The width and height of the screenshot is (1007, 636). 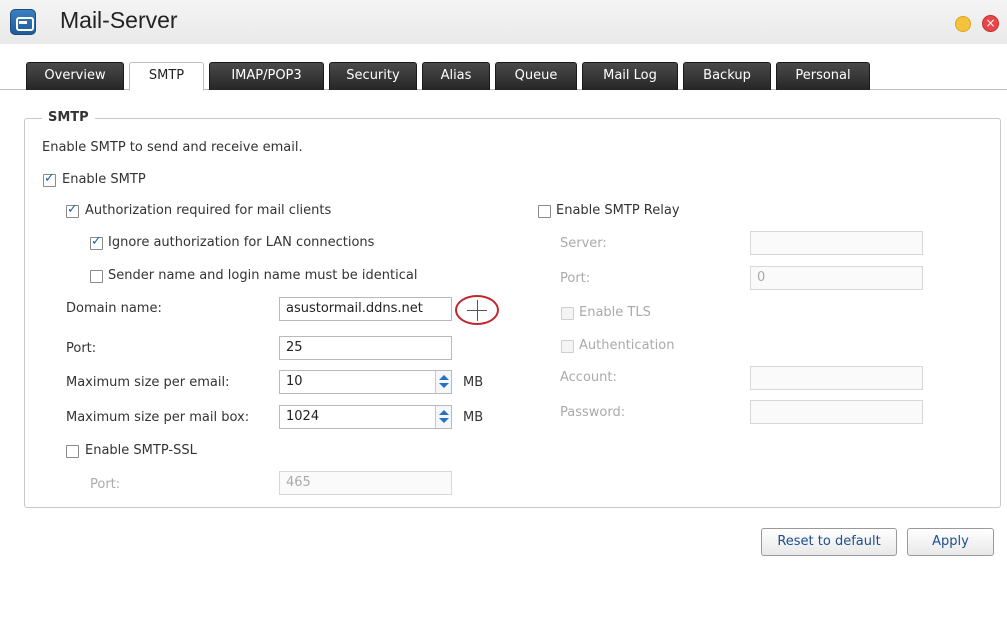 What do you see at coordinates (443, 382) in the screenshot?
I see `max-email-stepper` at bounding box center [443, 382].